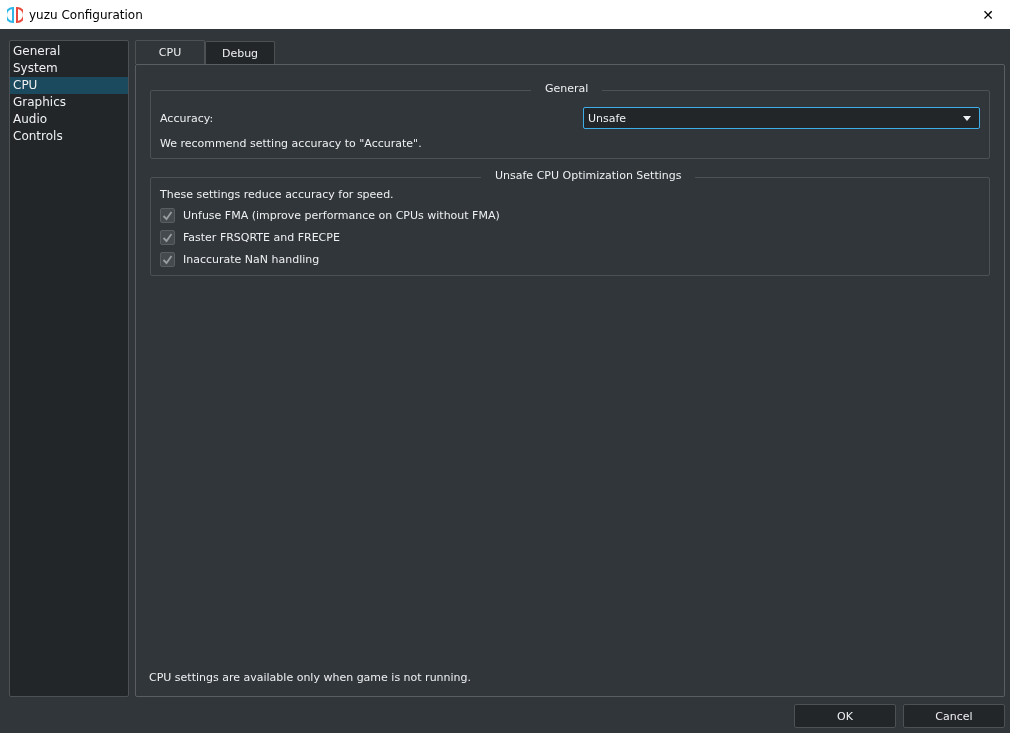 The height and width of the screenshot is (733, 1010). I want to click on dropdown-arrow-icon, so click(967, 118).